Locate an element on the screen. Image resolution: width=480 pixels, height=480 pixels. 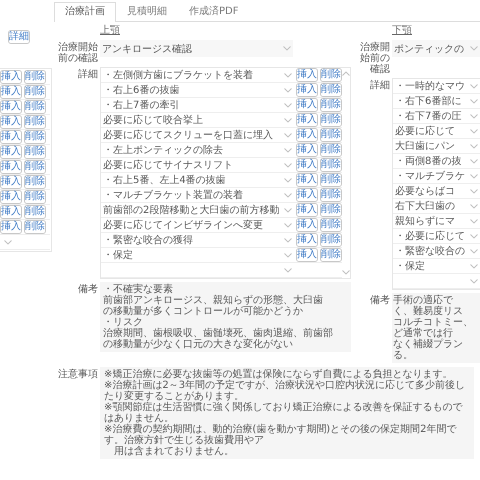
jaw-link: 上顎 is located at coordinates (110, 30).